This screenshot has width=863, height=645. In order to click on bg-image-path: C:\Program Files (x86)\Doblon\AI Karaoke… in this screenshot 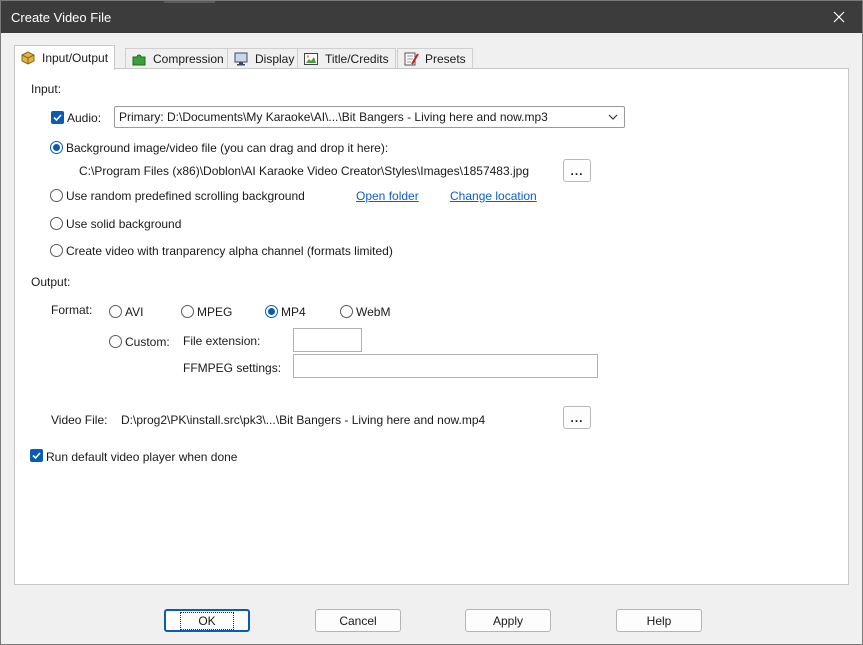, I will do `click(304, 171)`.